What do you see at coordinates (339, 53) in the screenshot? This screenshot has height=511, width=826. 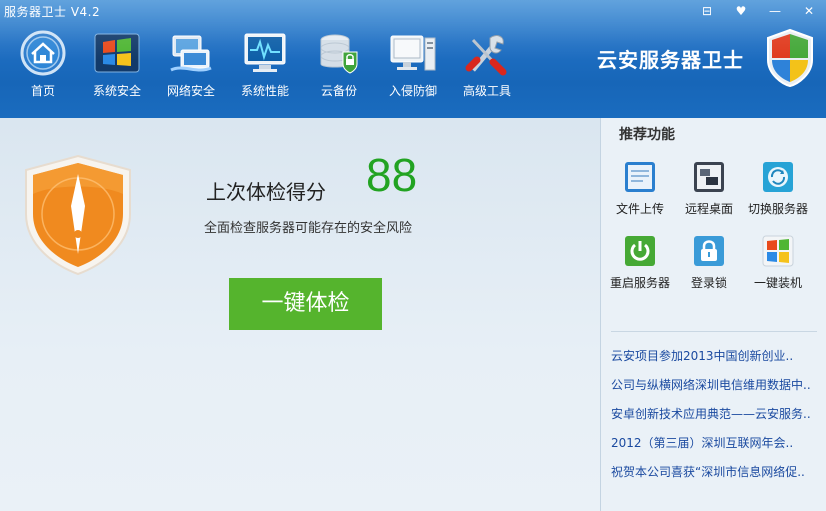 I see `database-lock-icon` at bounding box center [339, 53].